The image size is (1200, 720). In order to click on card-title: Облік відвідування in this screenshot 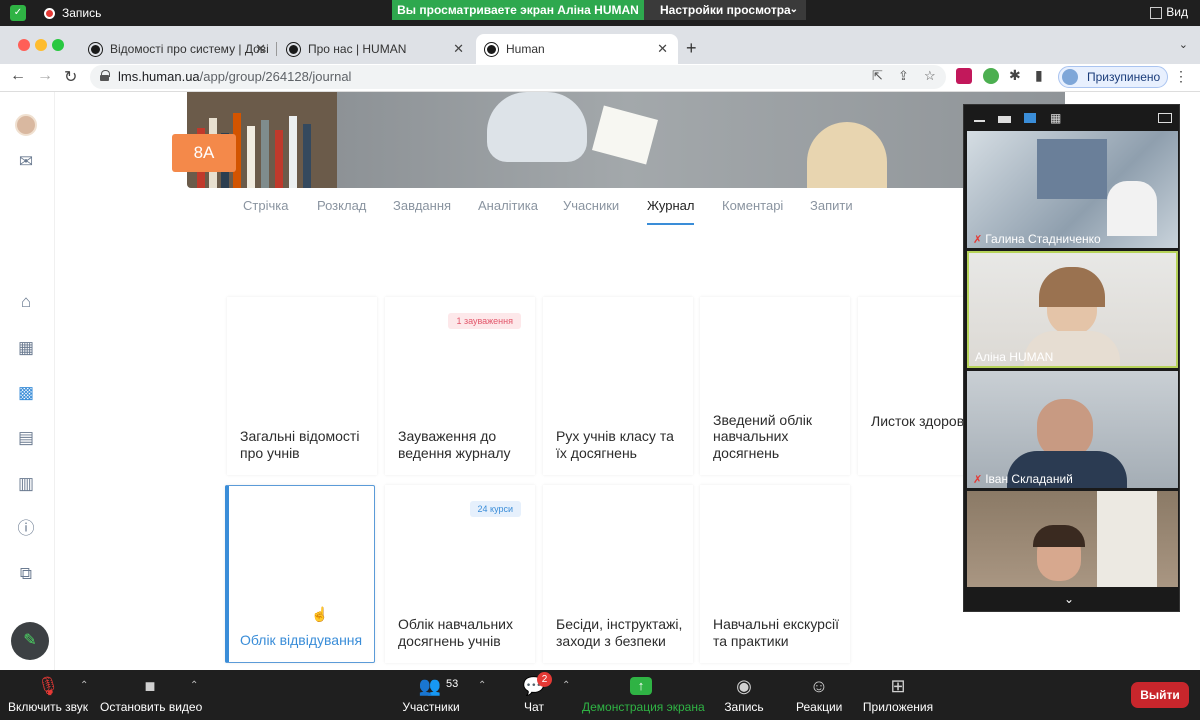, I will do `click(301, 639)`.